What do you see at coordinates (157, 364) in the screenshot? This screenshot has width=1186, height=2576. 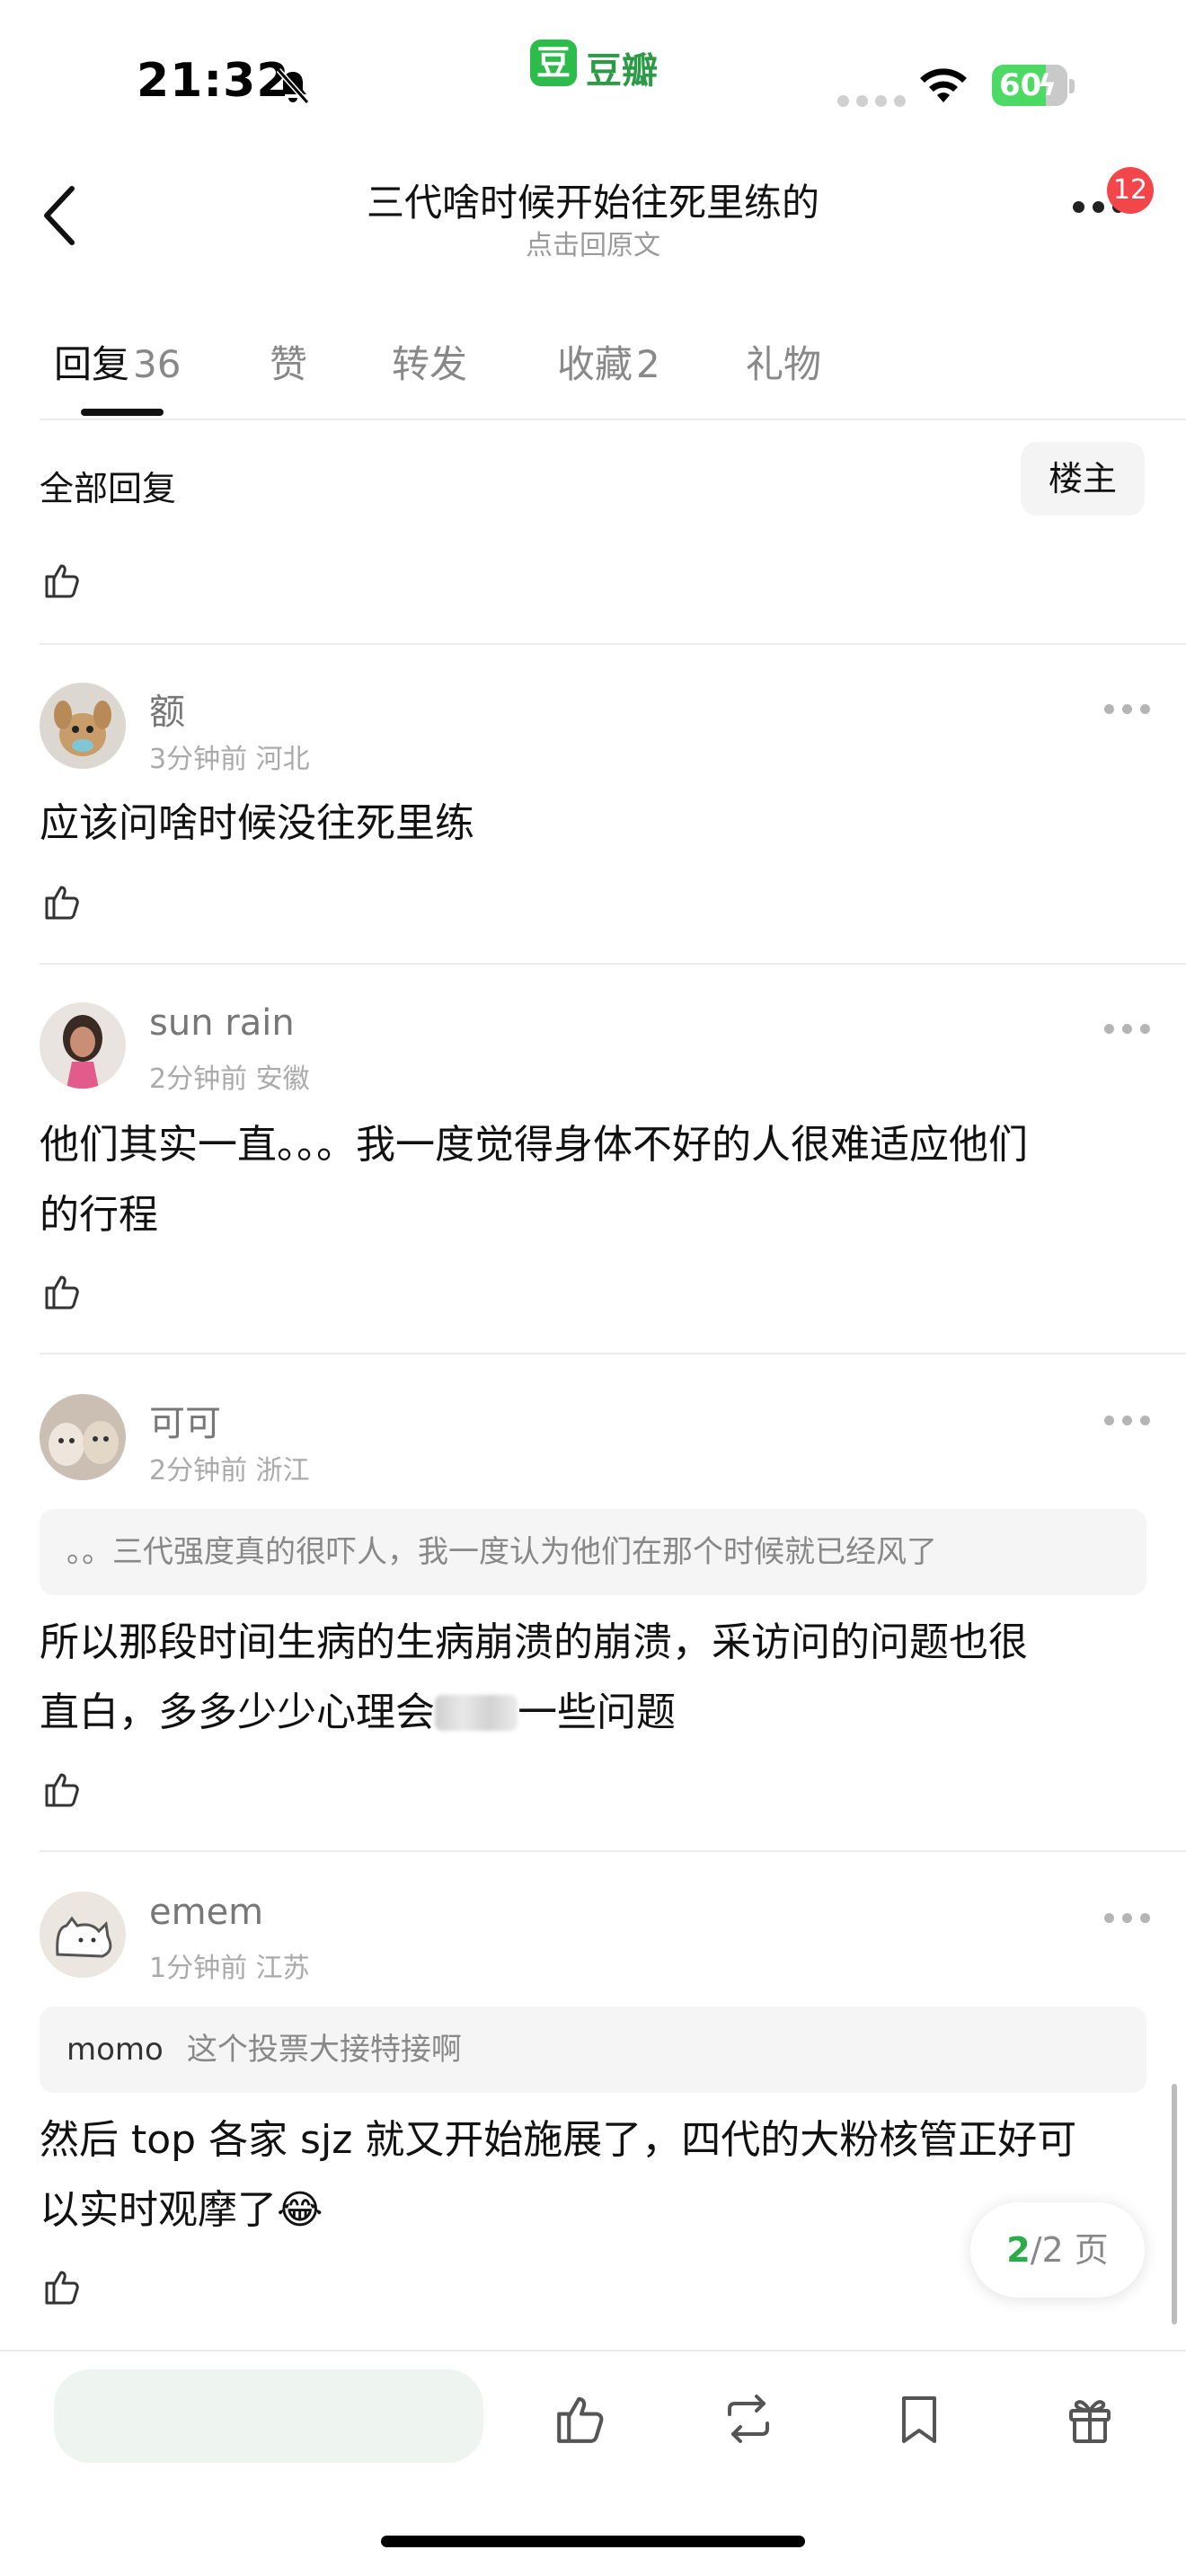 I see `tab-count: 36` at bounding box center [157, 364].